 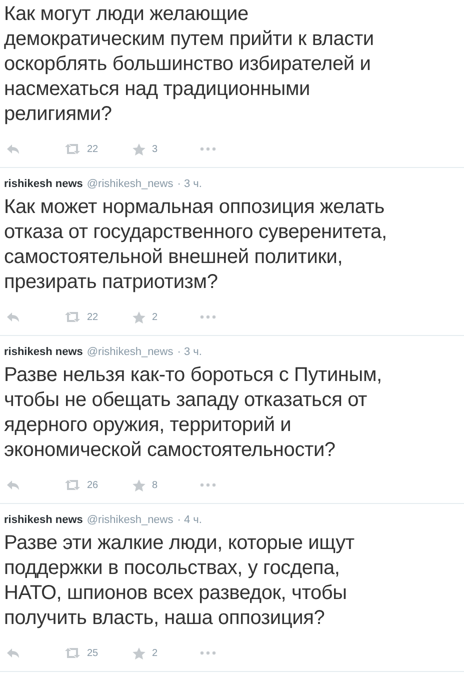 What do you see at coordinates (193, 413) in the screenshot?
I see `tweet-text: Разве нельзя как-то бороться с Путиным, чтобы не обещать западу отказаться от ядерного оружия, территорий и экономической самостоятельности?` at bounding box center [193, 413].